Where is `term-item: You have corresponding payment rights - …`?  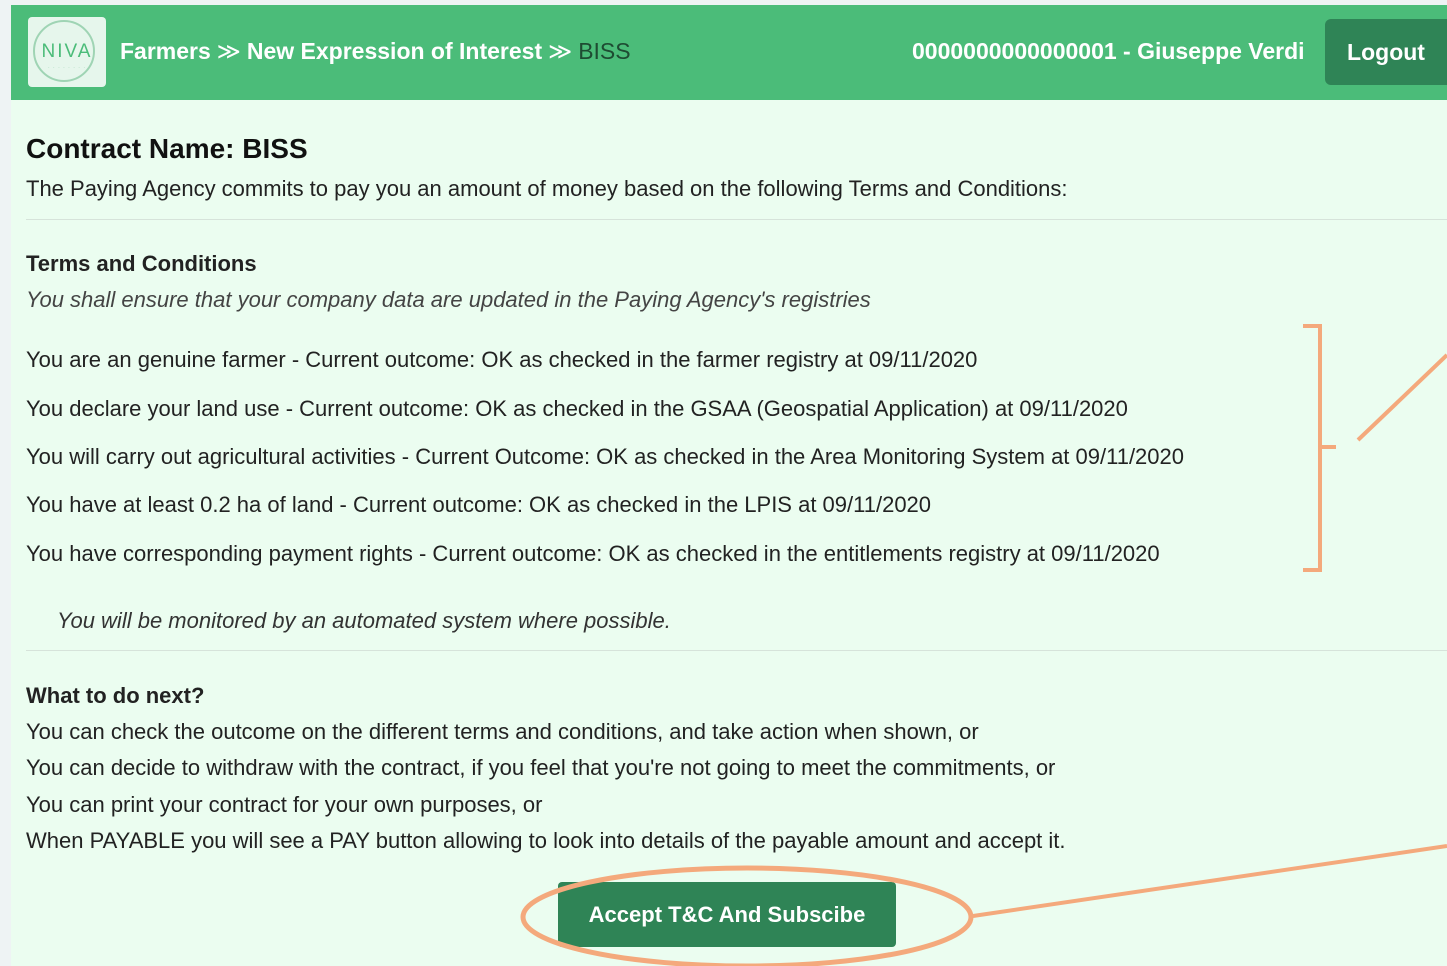
term-item: You have corresponding payment rights - … is located at coordinates (593, 553).